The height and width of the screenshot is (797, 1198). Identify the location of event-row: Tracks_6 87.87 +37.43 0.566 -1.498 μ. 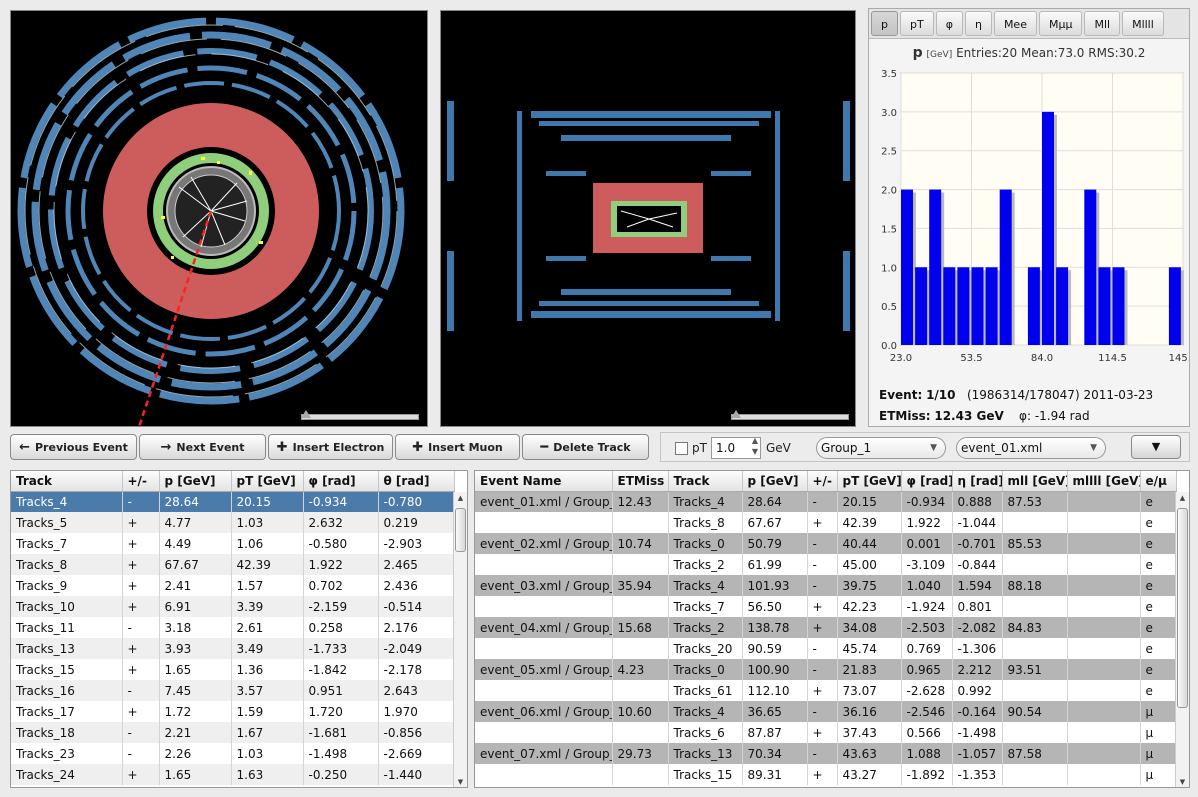
(826, 732).